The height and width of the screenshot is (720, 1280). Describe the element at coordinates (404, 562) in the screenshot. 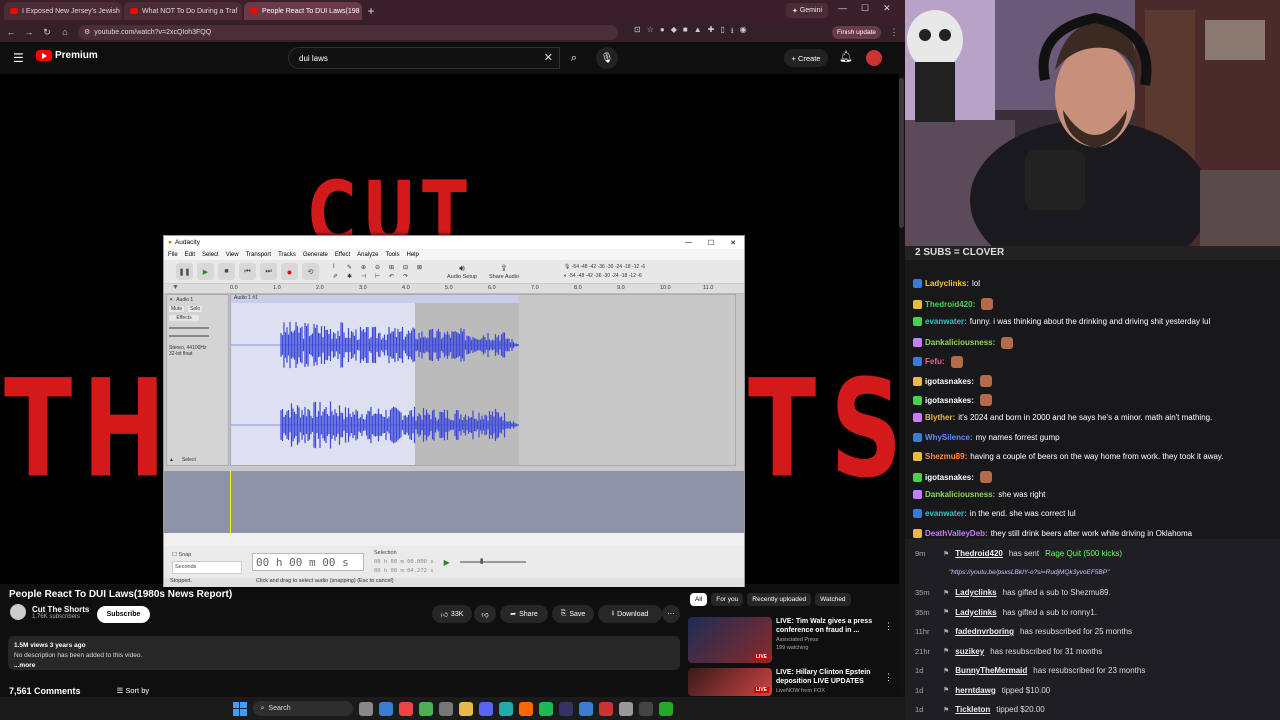

I see `selection-start-field: 00 h 00 m 00.000 s` at that location.